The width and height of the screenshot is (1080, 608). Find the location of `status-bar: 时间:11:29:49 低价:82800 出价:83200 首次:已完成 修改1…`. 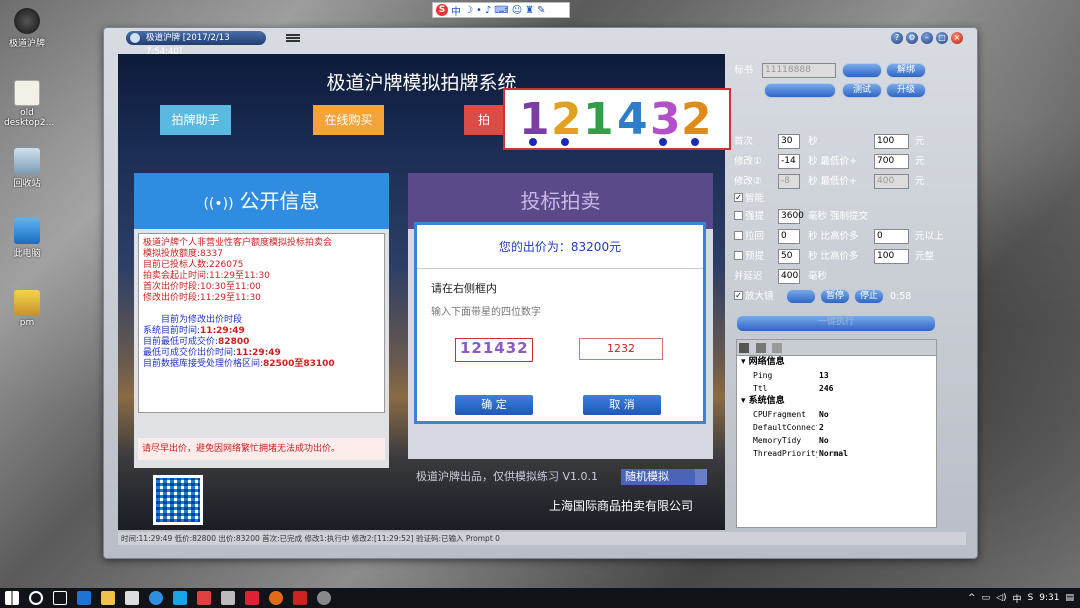

status-bar: 时间:11:29:49 低价:82800 出价:83200 首次:已完成 修改1… is located at coordinates (542, 538).